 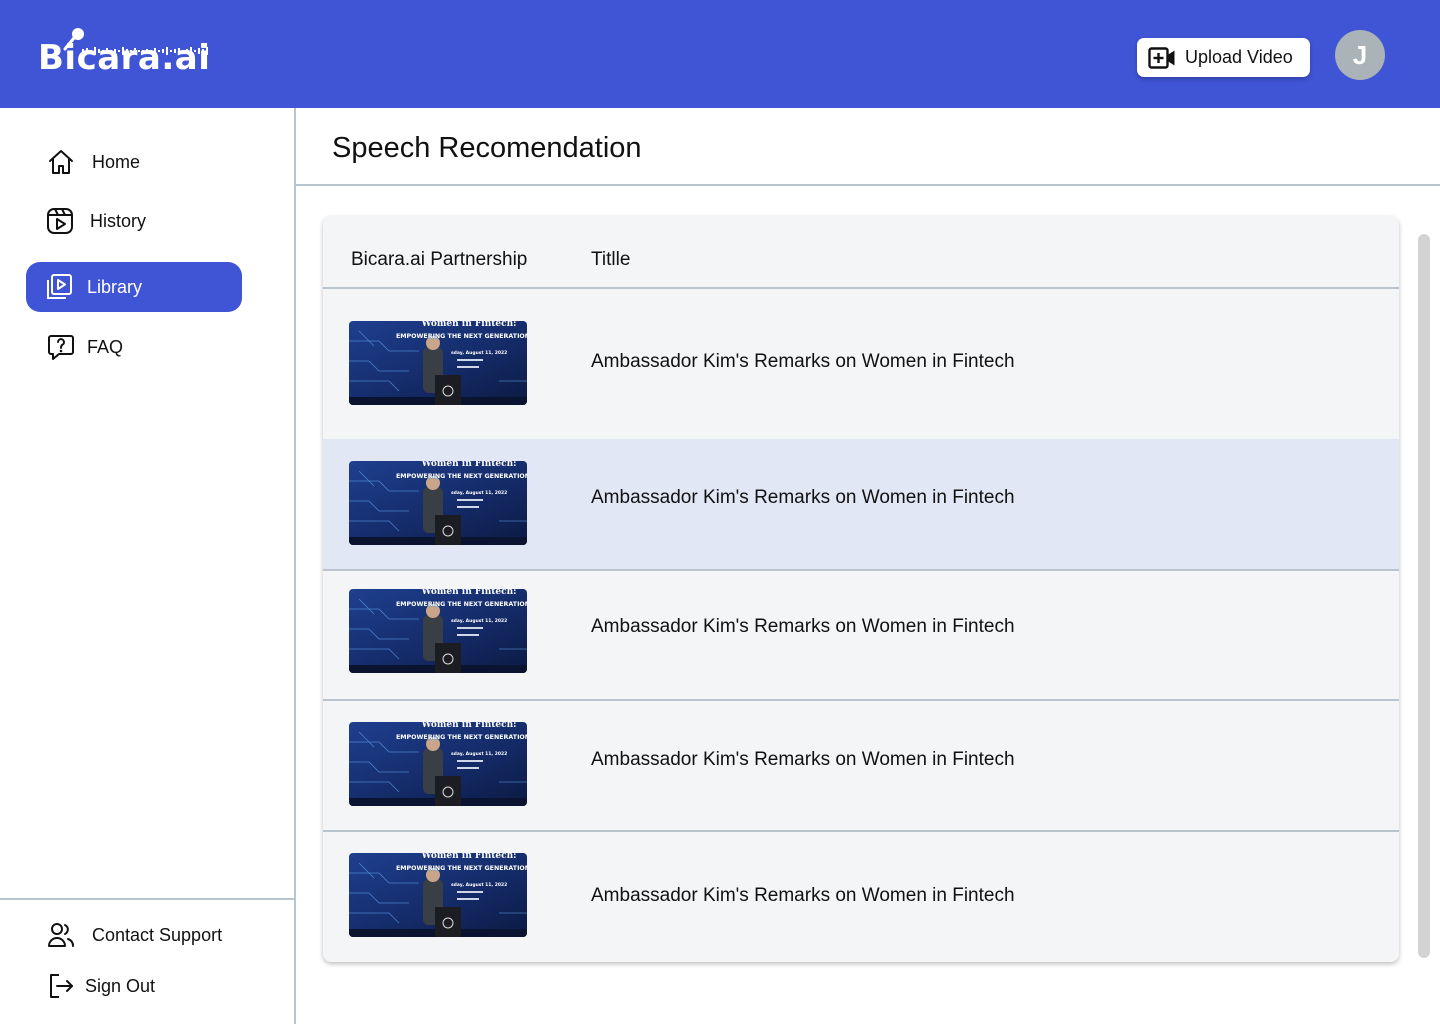 I want to click on sidebar-item-home: Home, so click(x=134, y=162).